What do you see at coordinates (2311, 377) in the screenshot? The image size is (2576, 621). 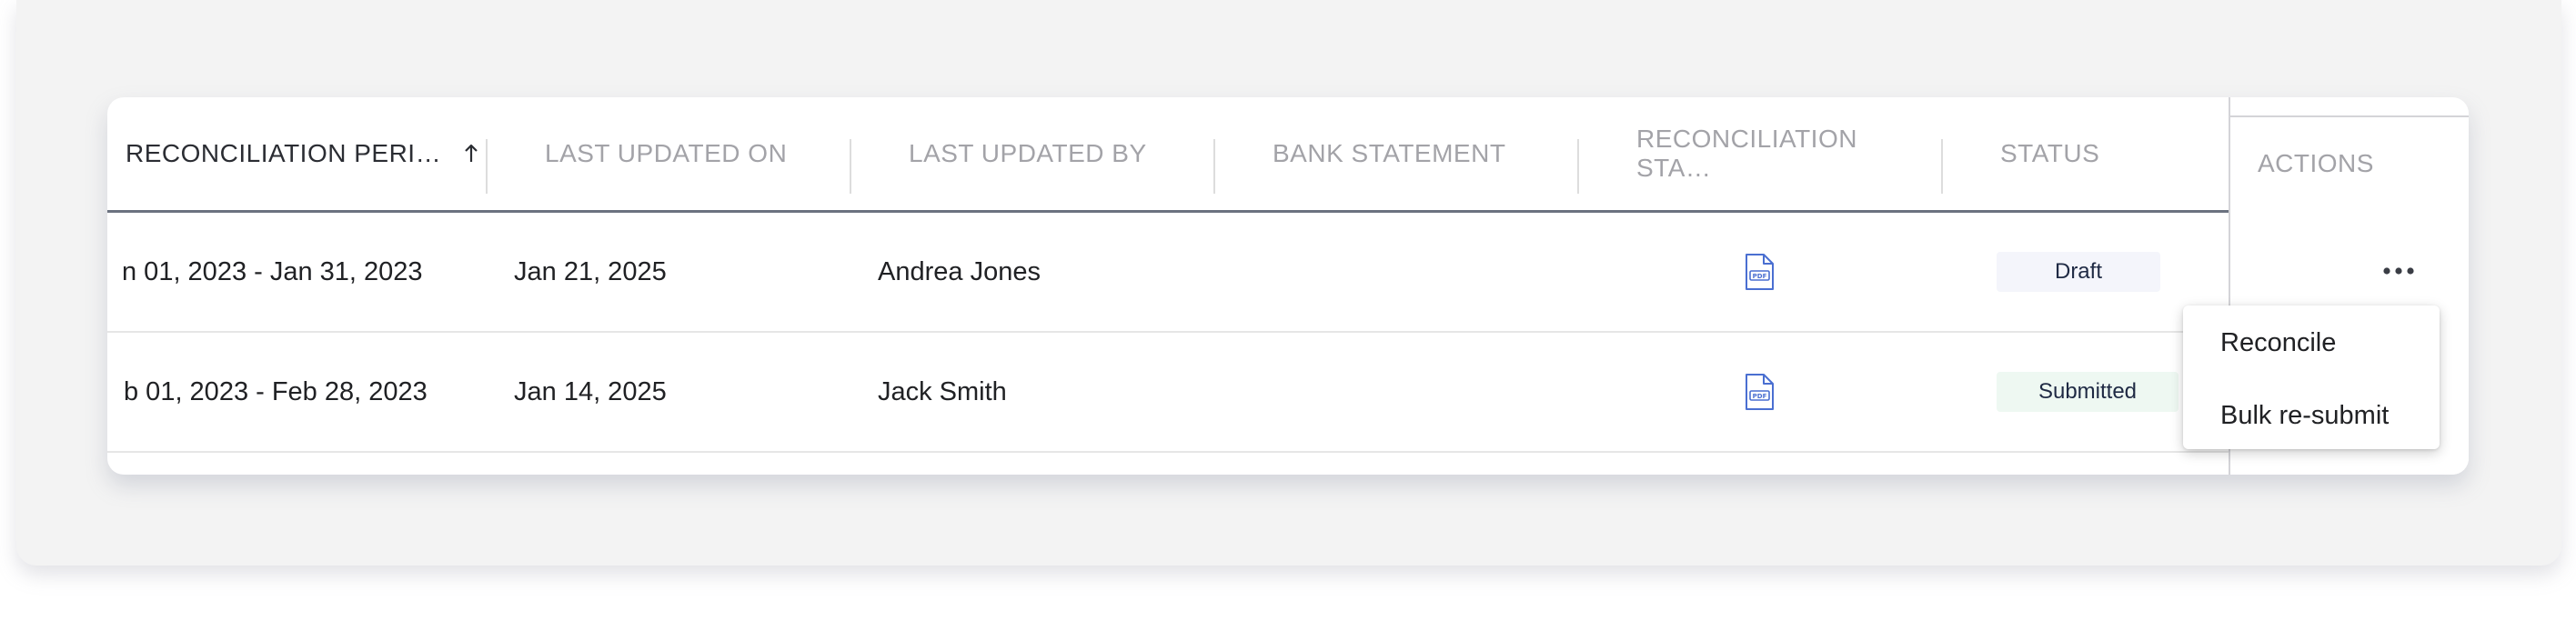 I see `actions-dropdown-menu: Reconcile Bulk re-submit` at bounding box center [2311, 377].